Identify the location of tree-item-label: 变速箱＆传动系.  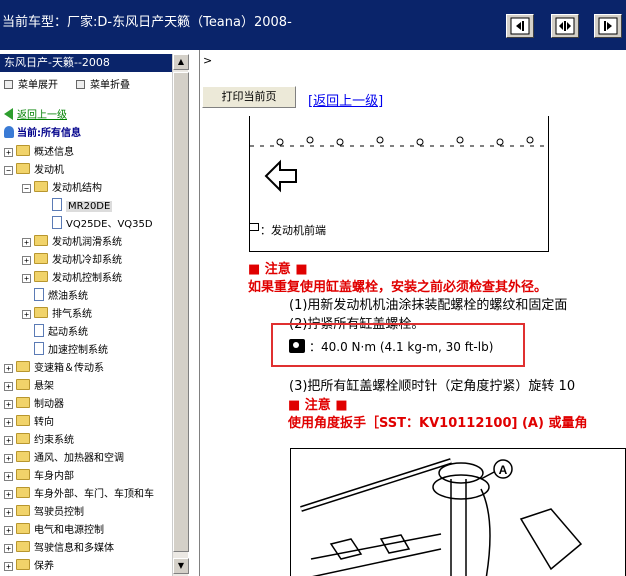
(69, 368).